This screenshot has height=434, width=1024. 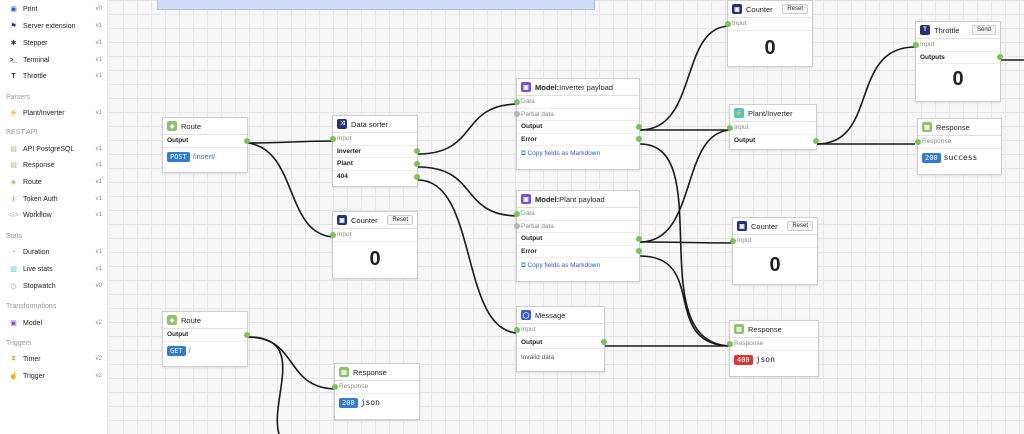 I want to click on plant-inverter-node: ⚡ Plant/Inverter Input Output, so click(x=773, y=127).